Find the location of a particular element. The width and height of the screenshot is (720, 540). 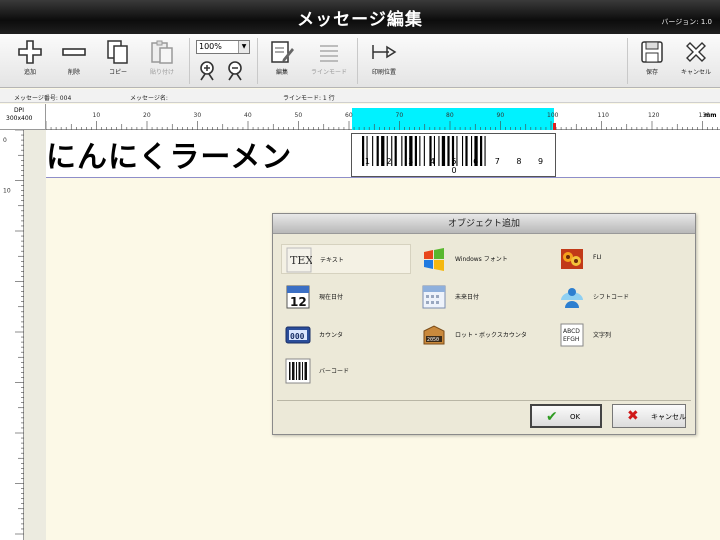

object-counter: 000 カウンタ is located at coordinates (346, 335).